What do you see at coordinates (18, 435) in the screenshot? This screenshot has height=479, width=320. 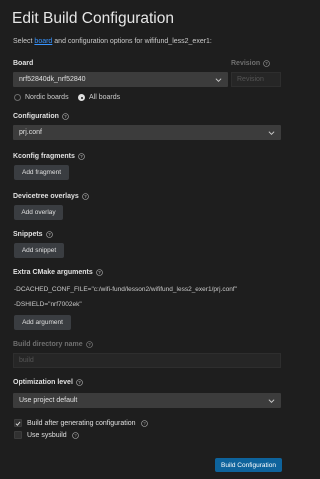 I see `checkbox-unchecked-icon` at bounding box center [18, 435].